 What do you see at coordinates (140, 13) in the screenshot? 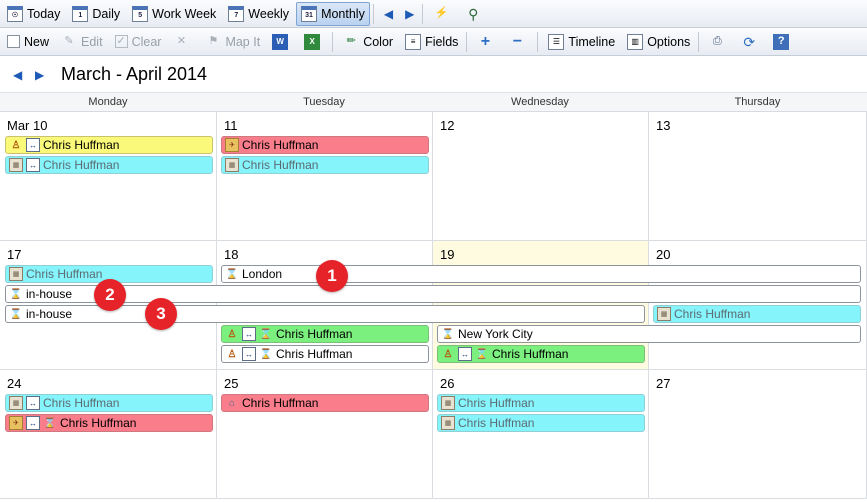
I see `calendar-work-week-icon: 5` at bounding box center [140, 13].